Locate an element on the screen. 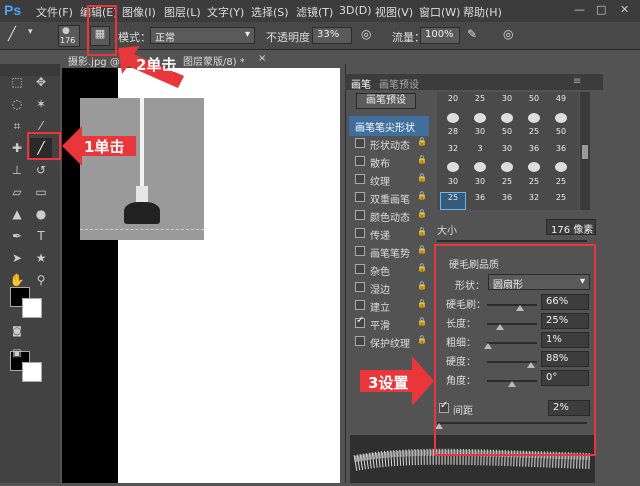 This screenshot has width=640, height=486. brush-picker: ● 176 is located at coordinates (69, 36).